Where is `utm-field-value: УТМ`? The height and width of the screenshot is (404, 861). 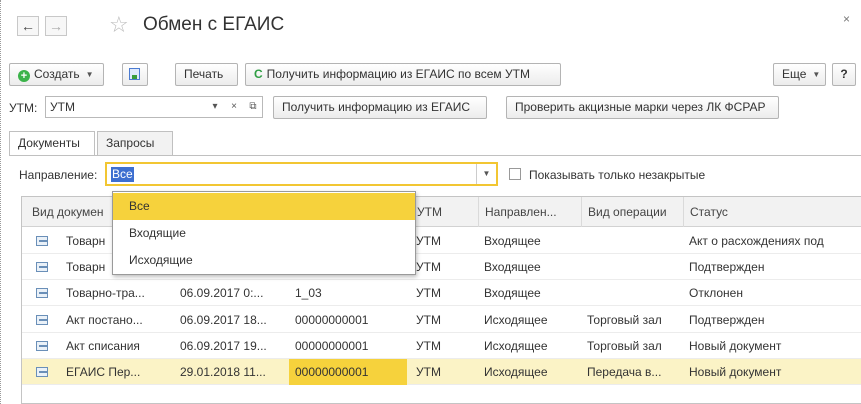
utm-field-value: УТМ is located at coordinates (62, 107).